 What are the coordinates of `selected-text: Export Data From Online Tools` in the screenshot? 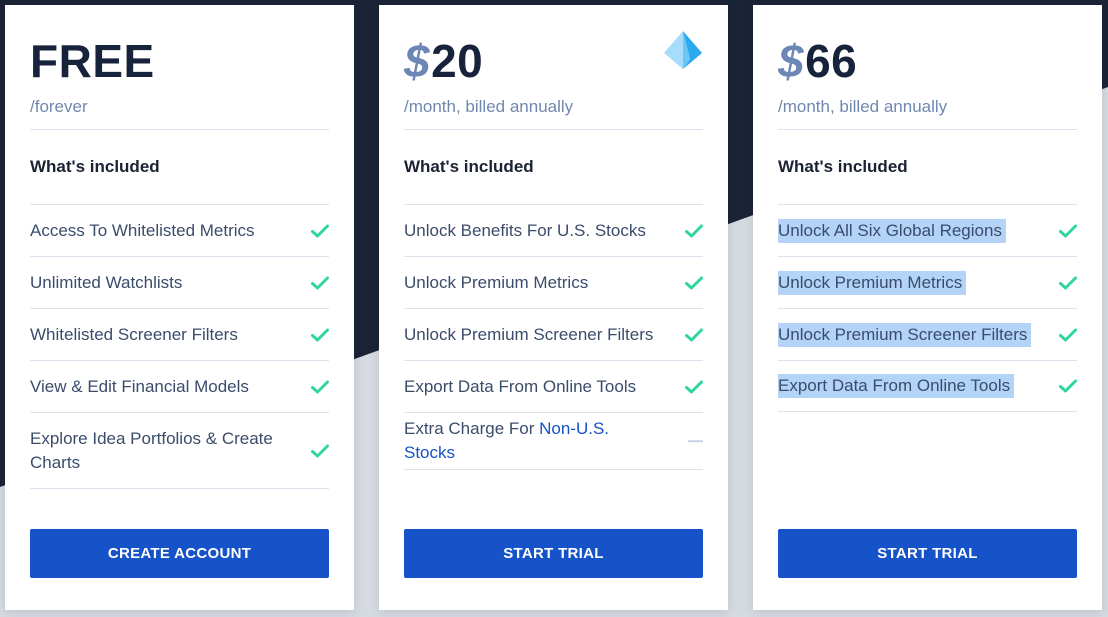 It's located at (896, 386).